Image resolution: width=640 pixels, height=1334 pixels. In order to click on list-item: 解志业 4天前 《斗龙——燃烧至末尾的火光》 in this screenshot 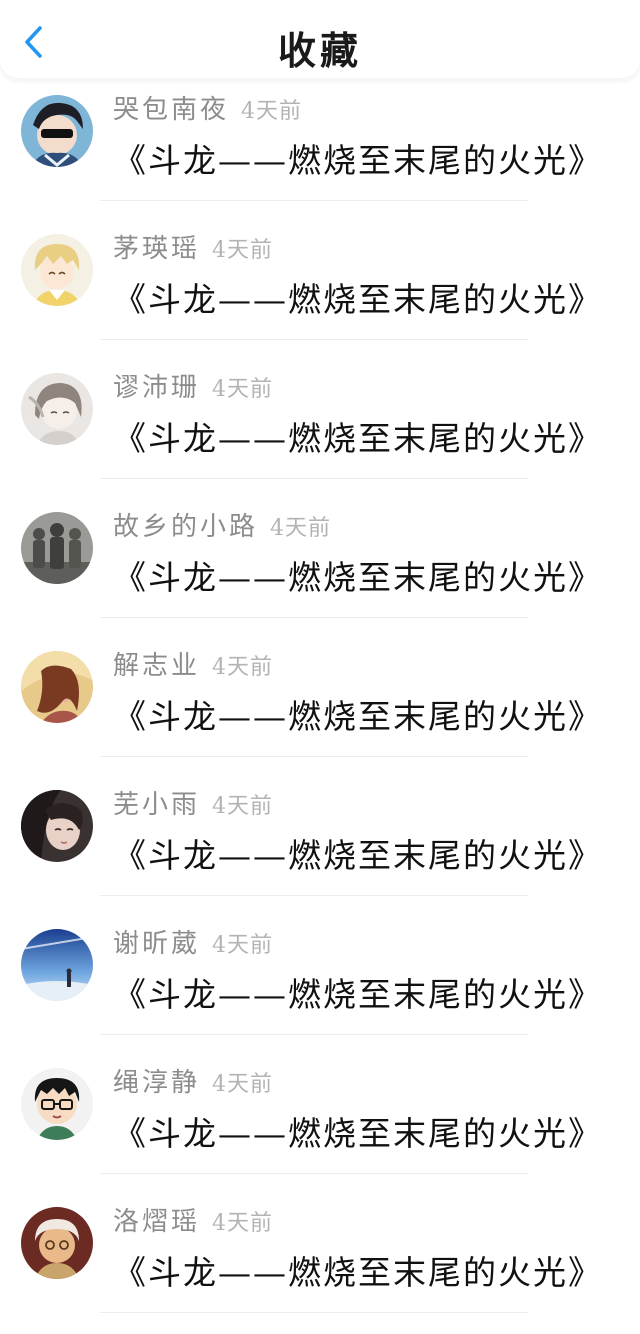, I will do `click(320, 703)`.